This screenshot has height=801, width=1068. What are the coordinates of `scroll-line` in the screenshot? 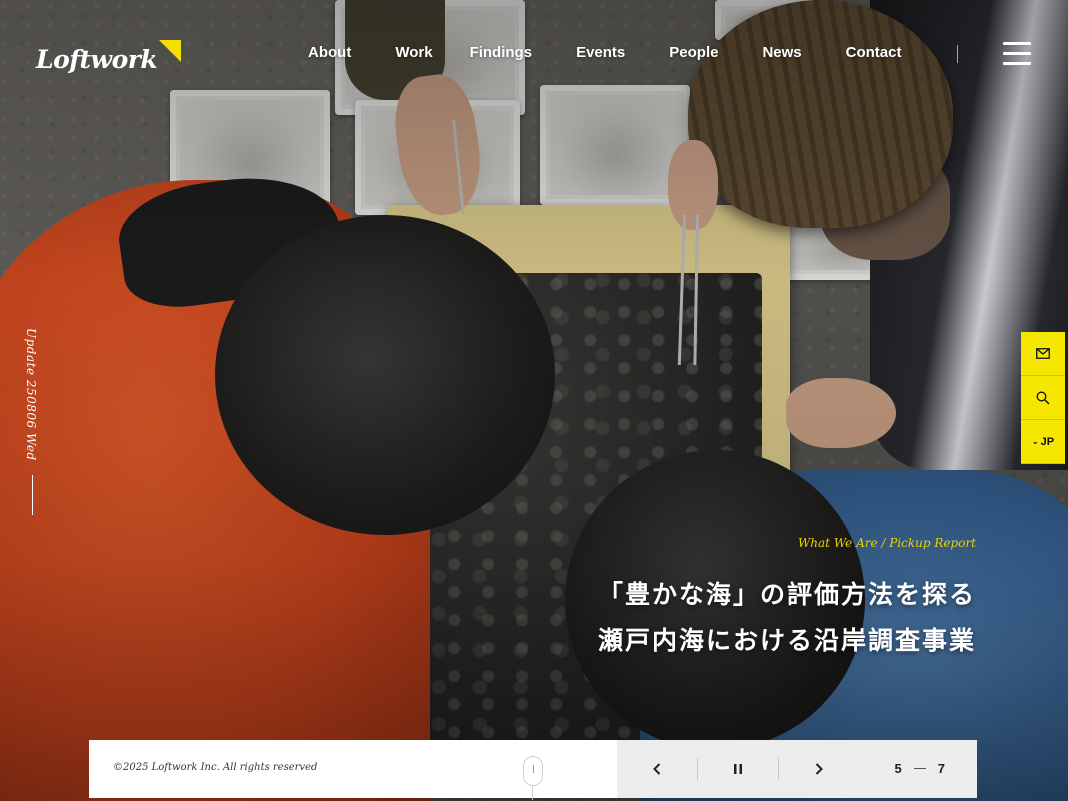 It's located at (532, 793).